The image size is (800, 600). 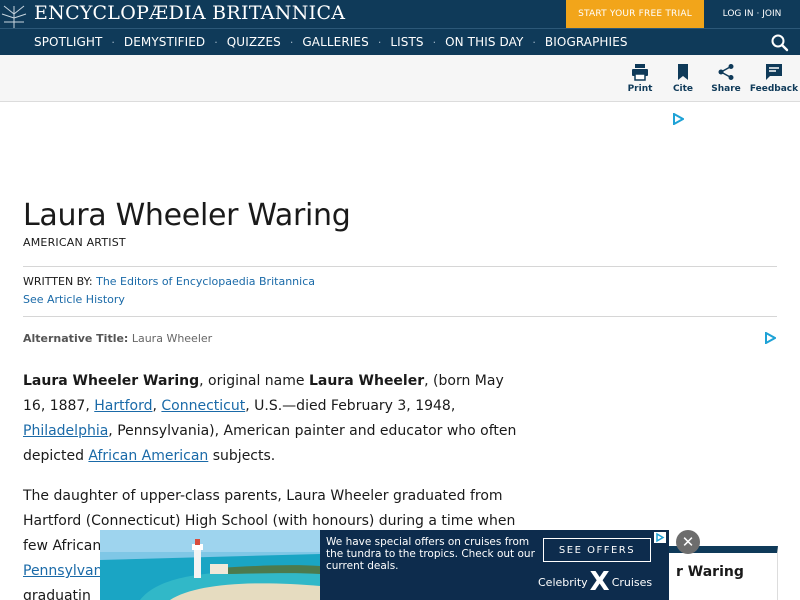 I want to click on nav-item-on-this-day: ON THIS DAY, so click(x=484, y=42).